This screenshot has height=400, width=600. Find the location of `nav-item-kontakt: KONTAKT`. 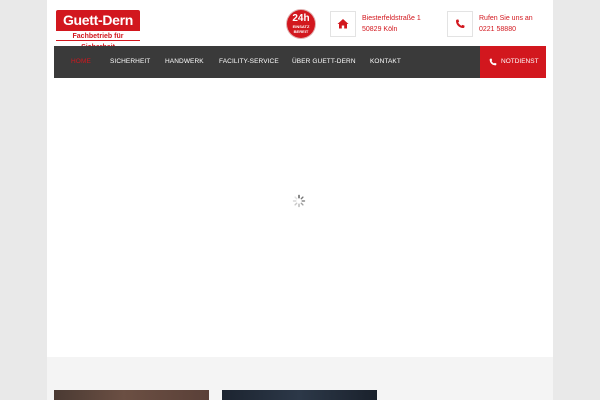

nav-item-kontakt: KONTAKT is located at coordinates (385, 62).